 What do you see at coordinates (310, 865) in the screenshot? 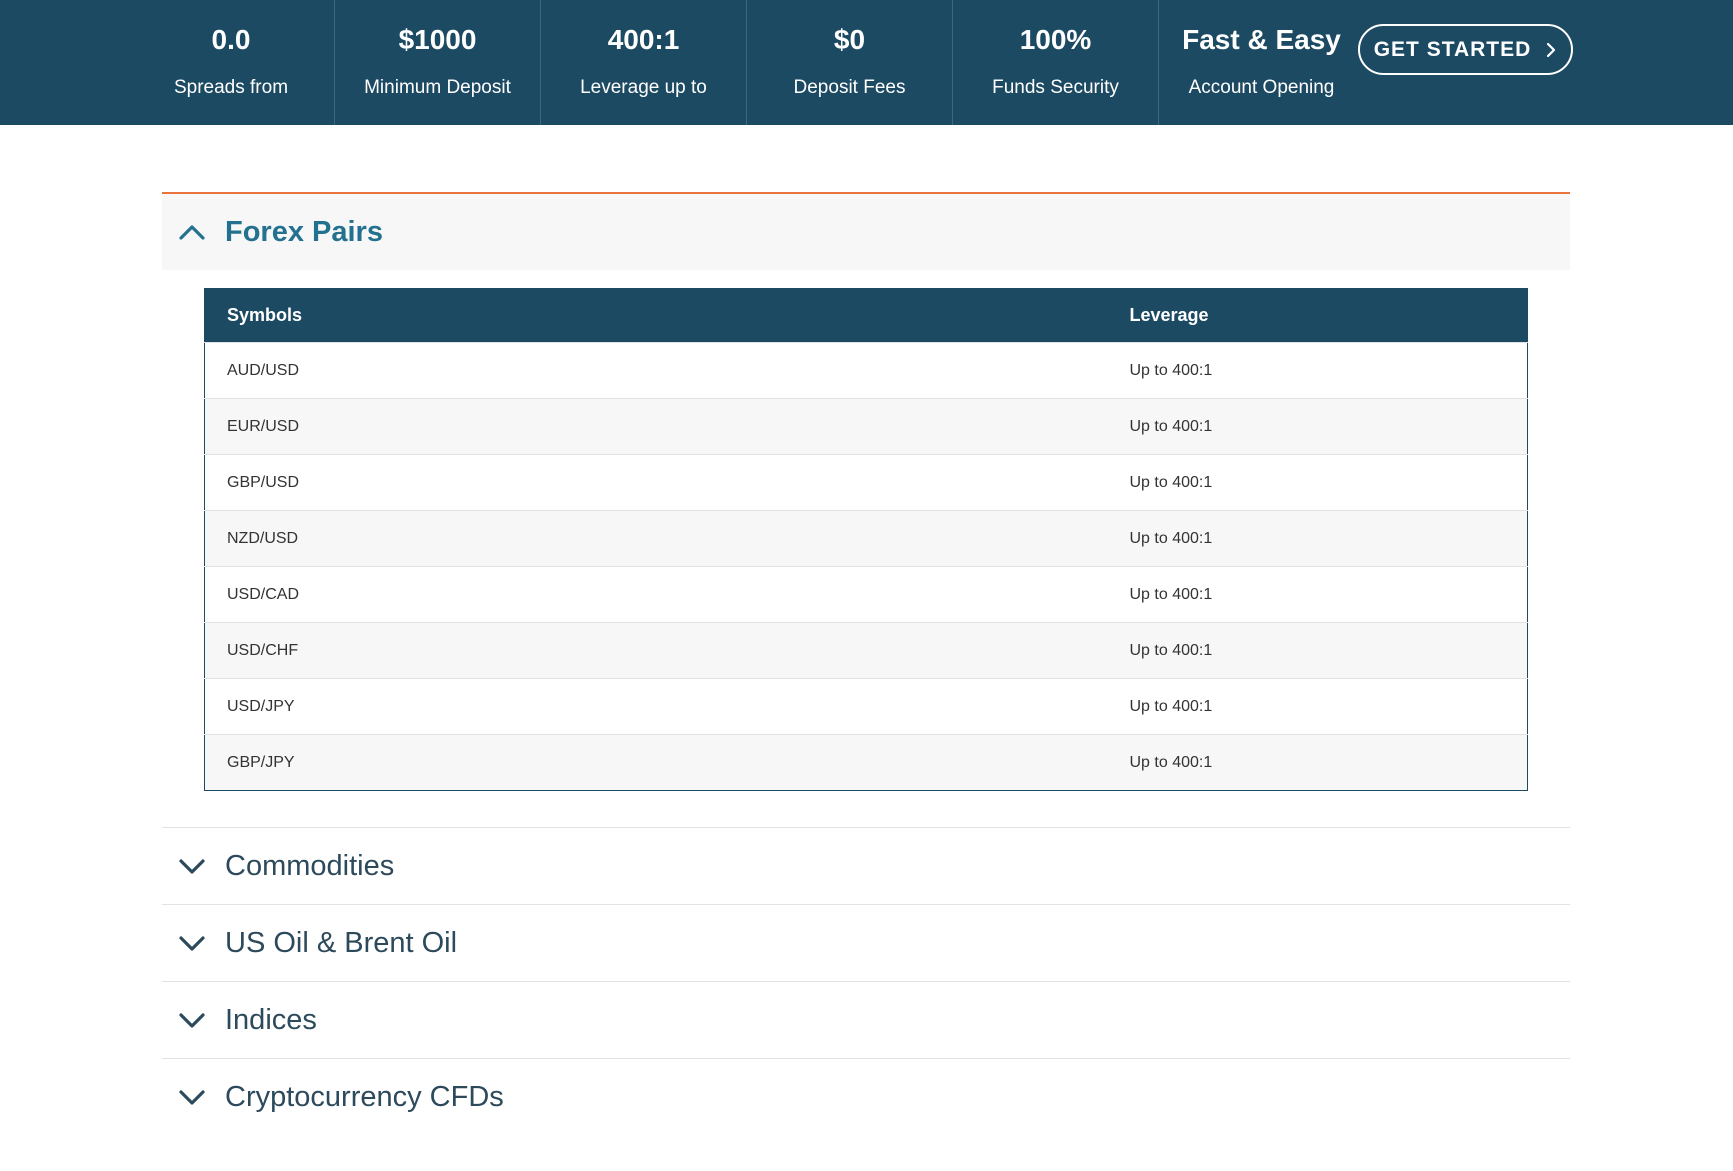
I see `accordion-title: Commodities` at bounding box center [310, 865].